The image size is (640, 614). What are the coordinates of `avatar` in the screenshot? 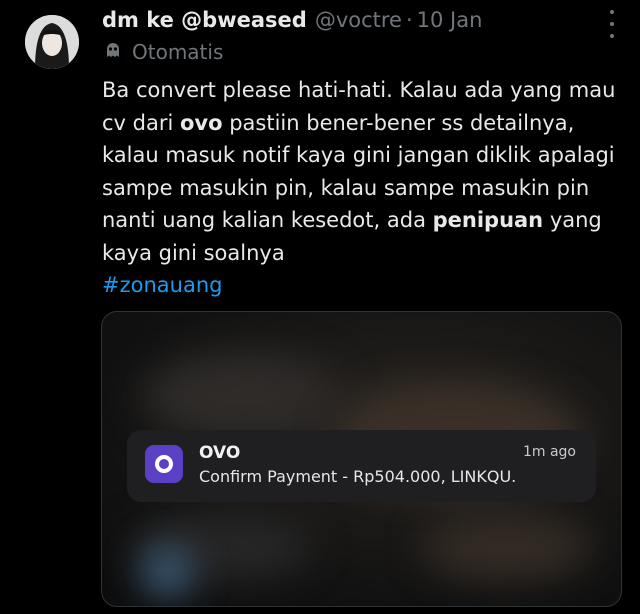 It's located at (52, 42).